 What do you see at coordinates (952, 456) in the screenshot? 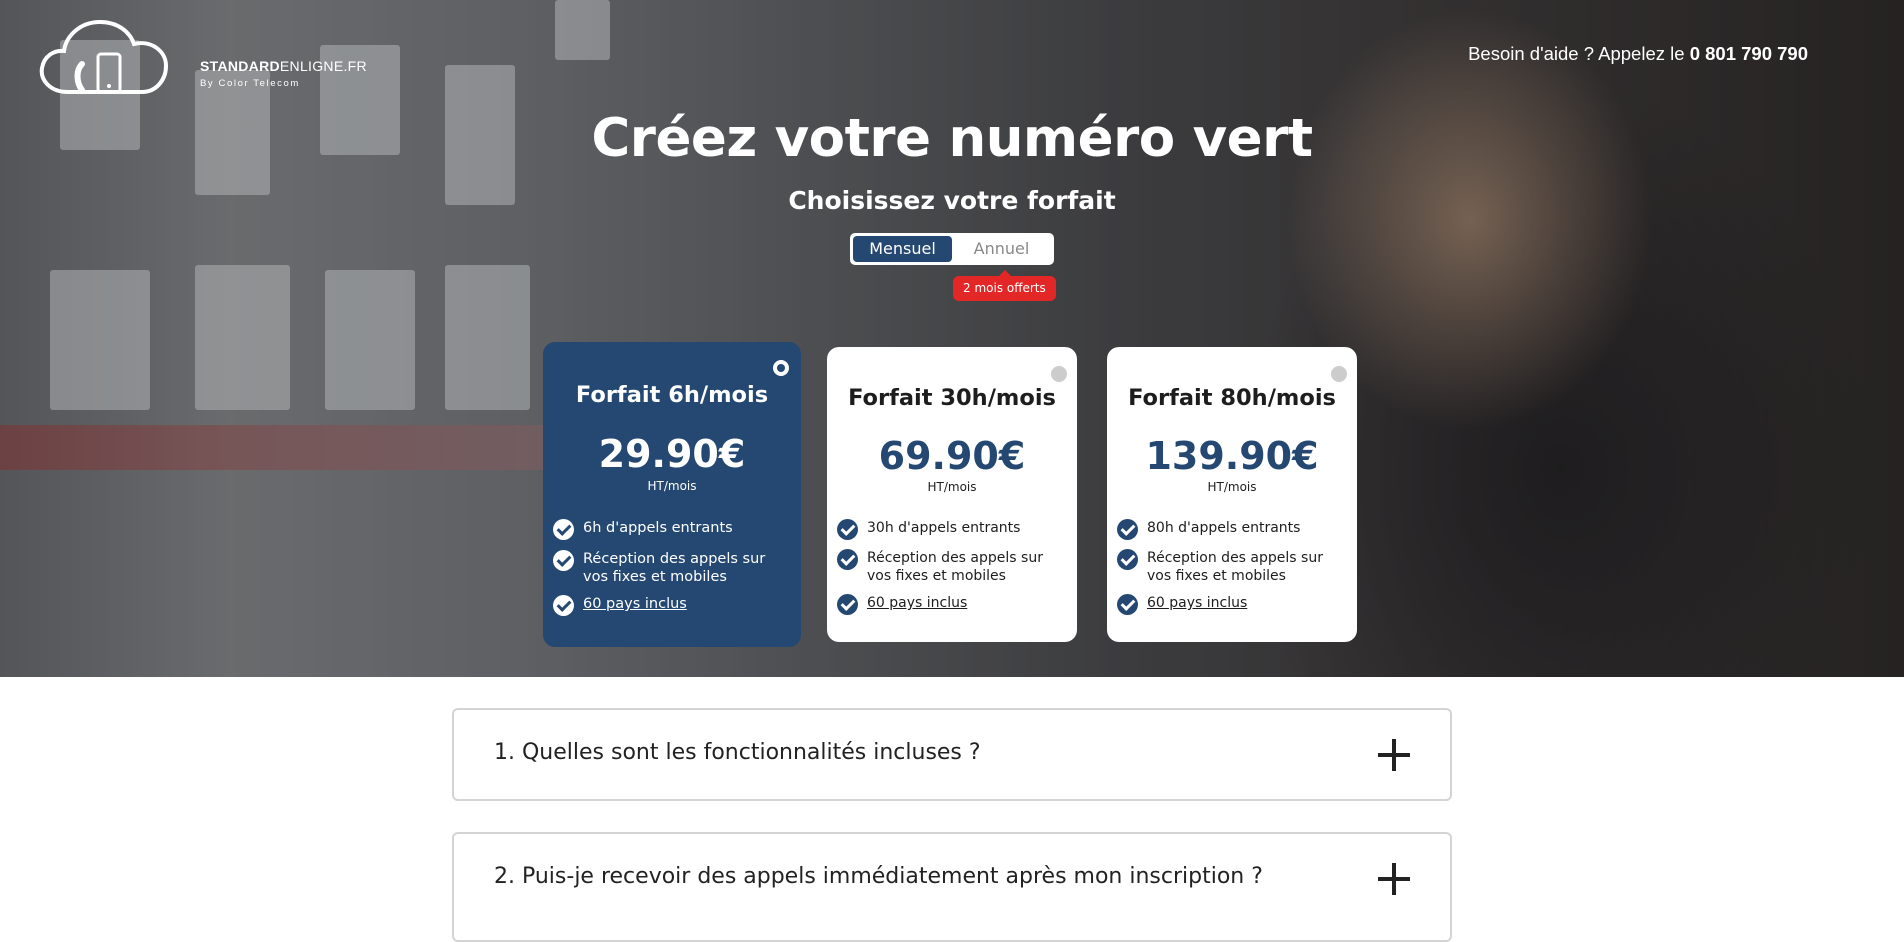
I see `plan-price: 69.90€` at bounding box center [952, 456].